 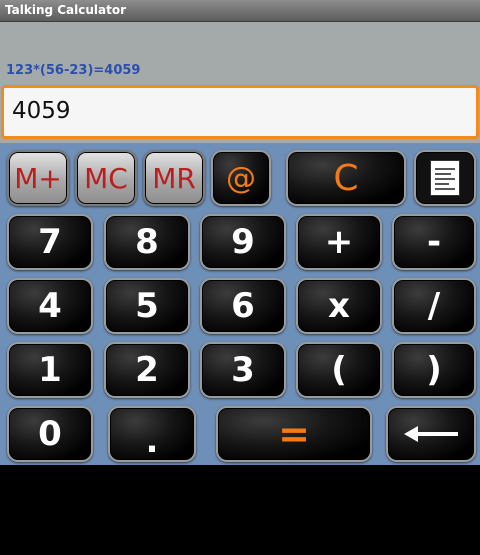 I want to click on plus-button: +, so click(x=339, y=242).